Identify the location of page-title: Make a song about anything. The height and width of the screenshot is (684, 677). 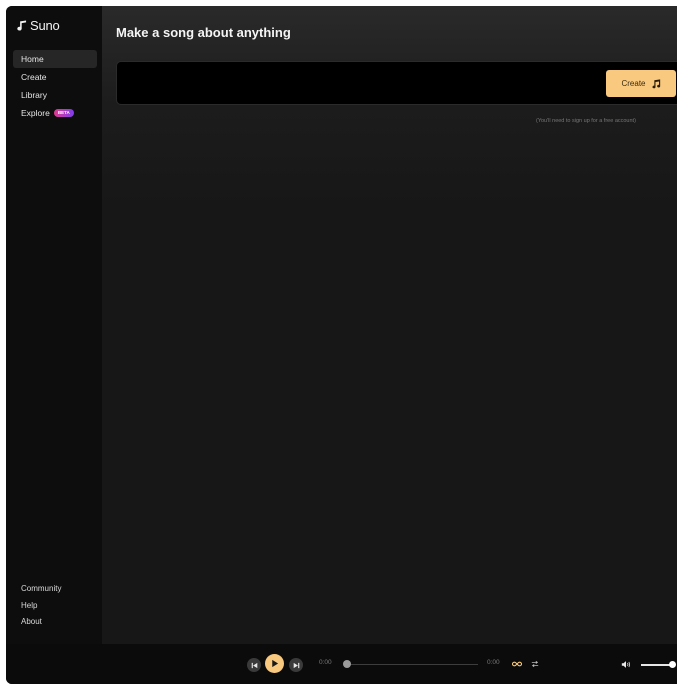
(203, 32).